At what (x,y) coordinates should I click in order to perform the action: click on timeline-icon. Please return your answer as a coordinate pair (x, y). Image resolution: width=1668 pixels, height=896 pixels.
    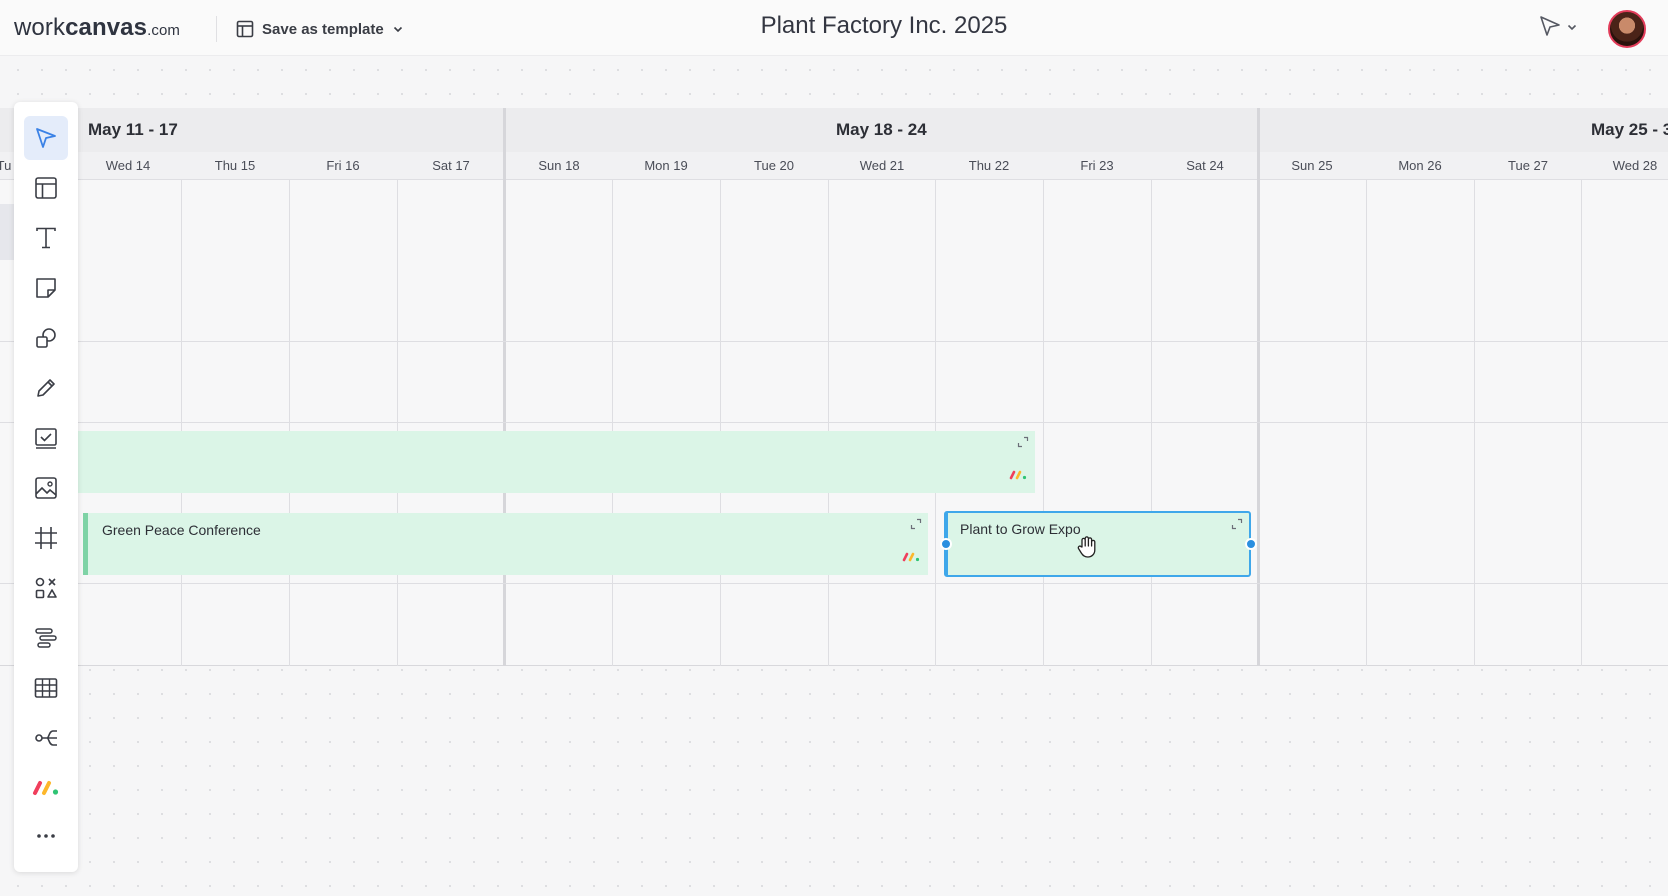
    Looking at the image, I should click on (46, 638).